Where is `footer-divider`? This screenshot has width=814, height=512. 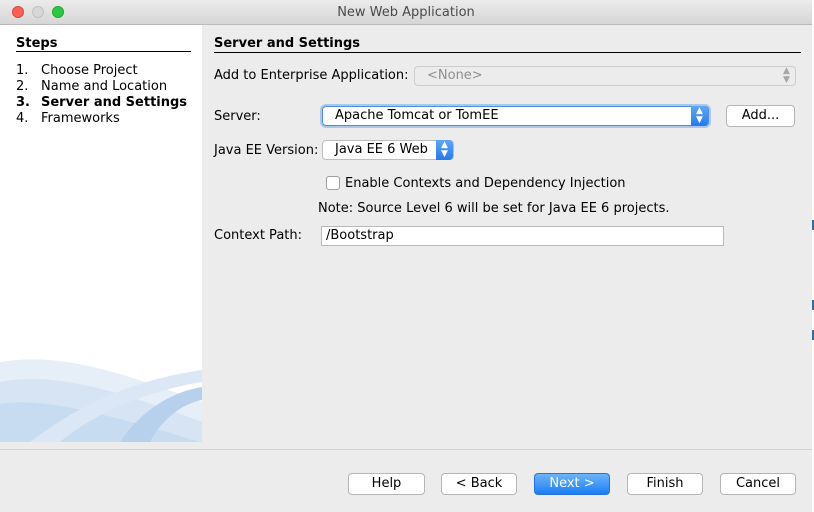 footer-divider is located at coordinates (406, 449).